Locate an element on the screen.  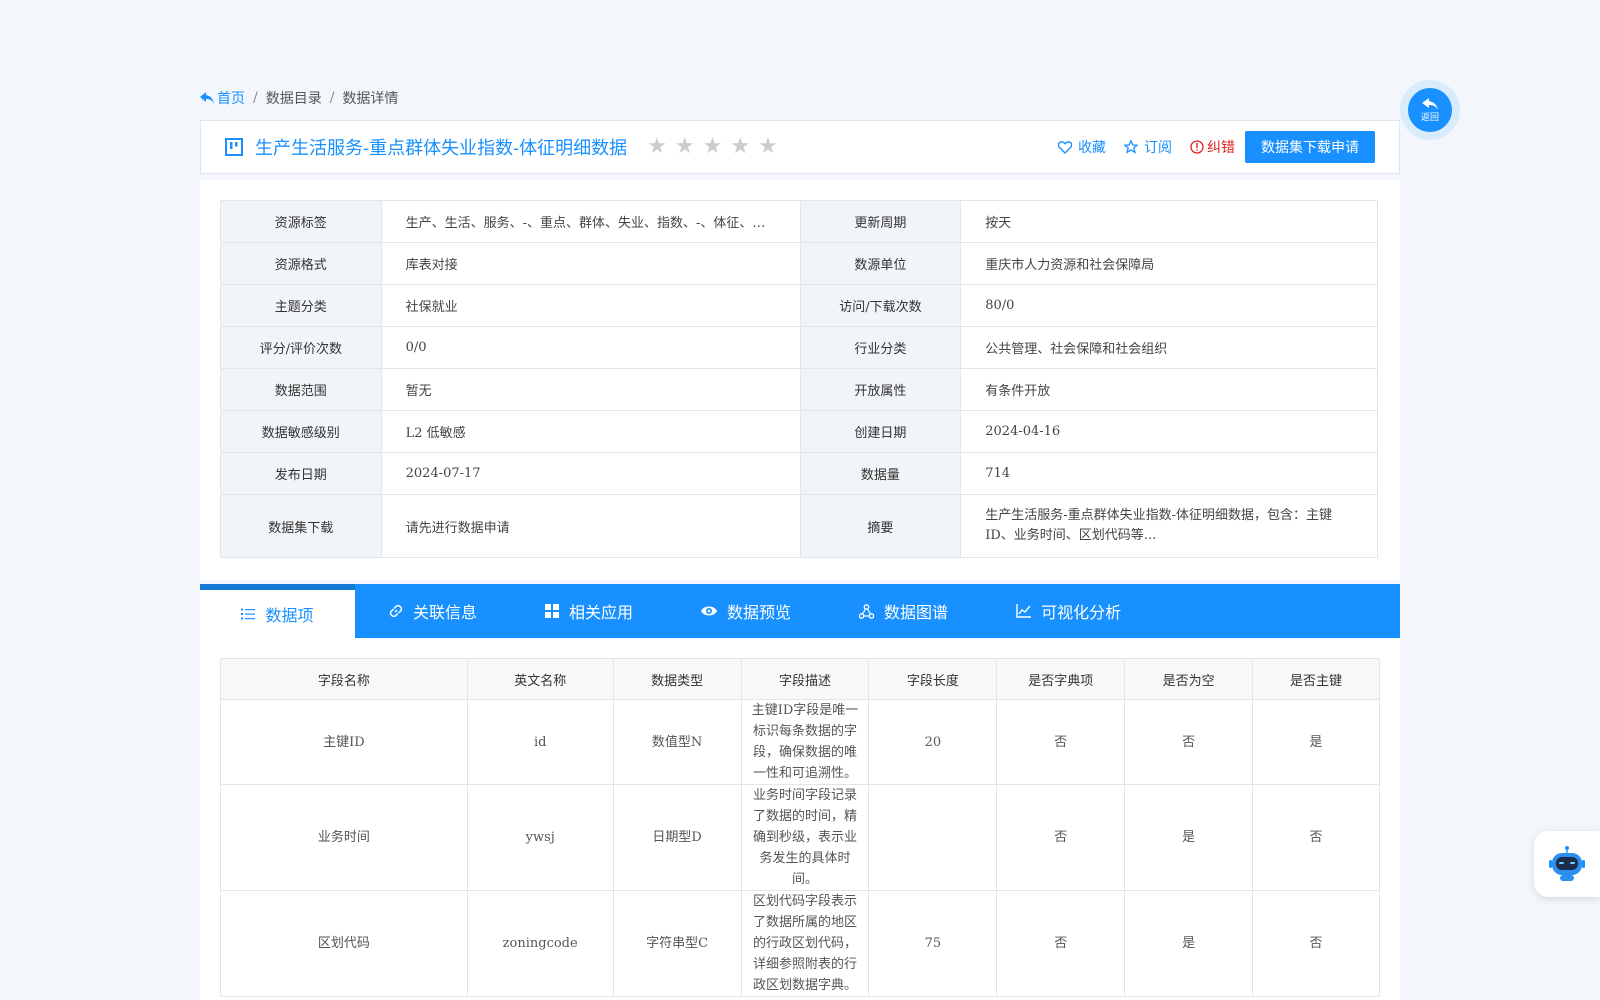
field-primary-key: 是 is located at coordinates (1316, 742).